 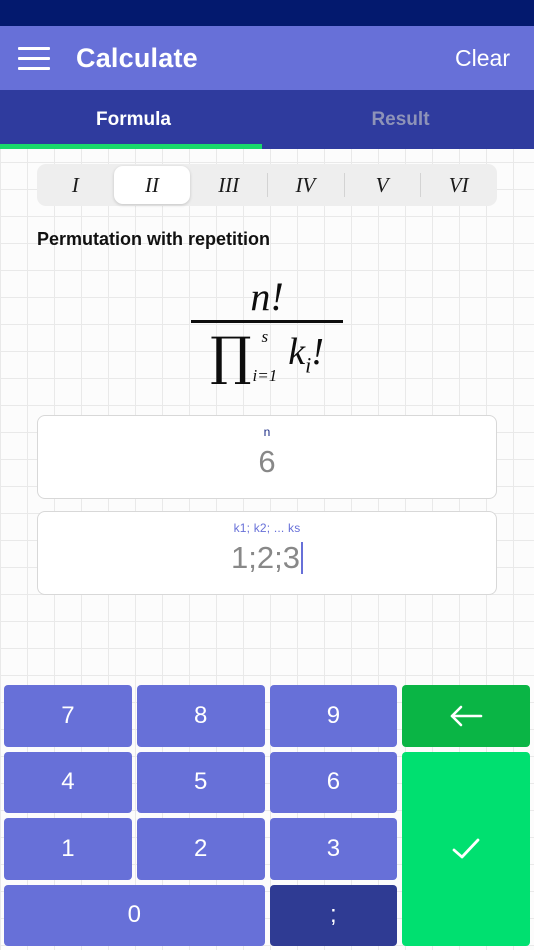 I want to click on fraction: n! ∏ s i=1 ki!, so click(x=267, y=330).